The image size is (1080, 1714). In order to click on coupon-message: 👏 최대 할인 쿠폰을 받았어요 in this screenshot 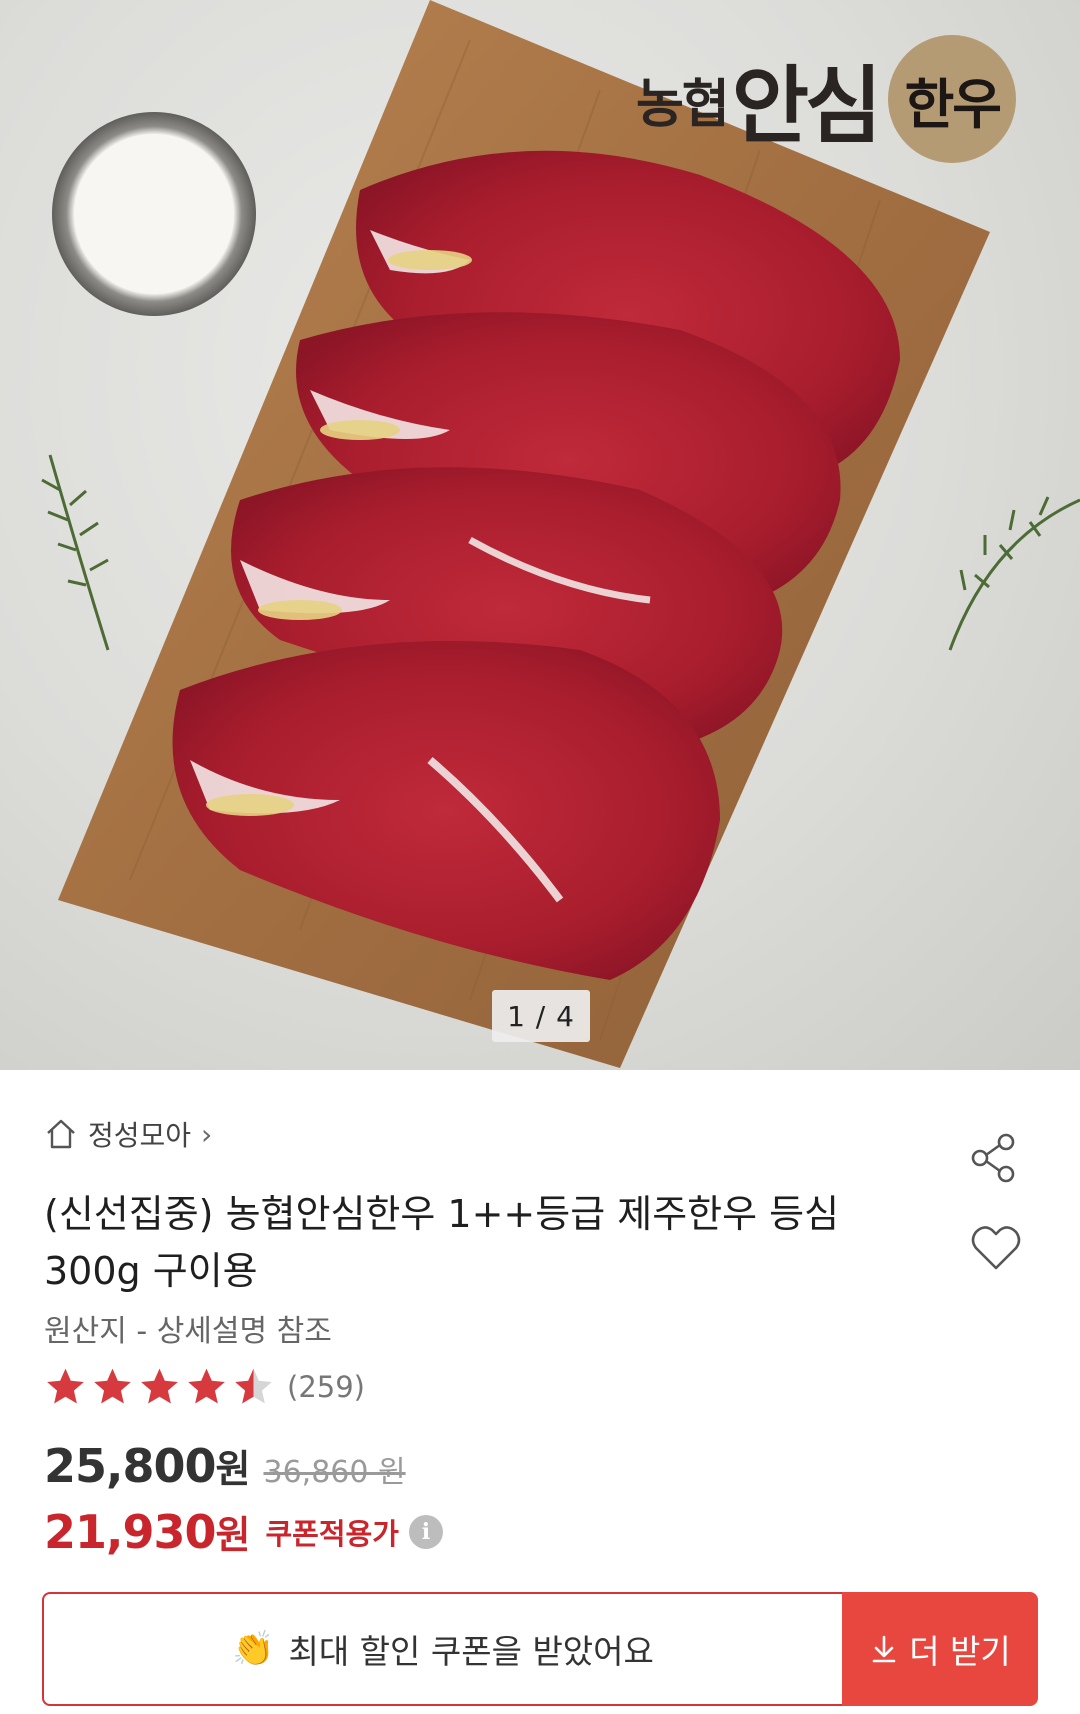, I will do `click(442, 1649)`.